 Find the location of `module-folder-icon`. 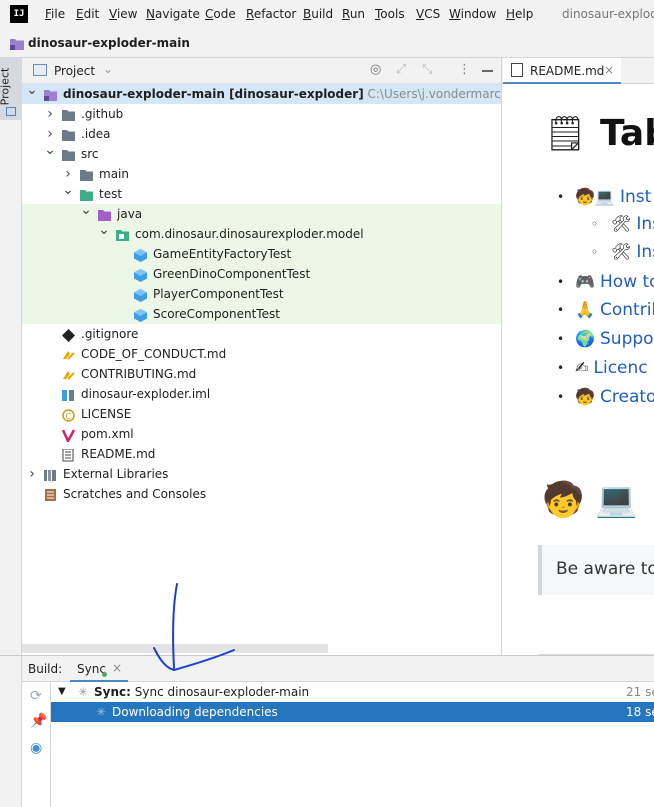

module-folder-icon is located at coordinates (50, 94).